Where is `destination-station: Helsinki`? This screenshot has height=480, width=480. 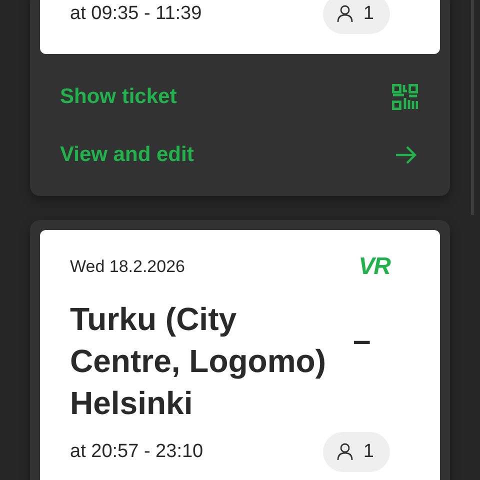
destination-station: Helsinki is located at coordinates (132, 403).